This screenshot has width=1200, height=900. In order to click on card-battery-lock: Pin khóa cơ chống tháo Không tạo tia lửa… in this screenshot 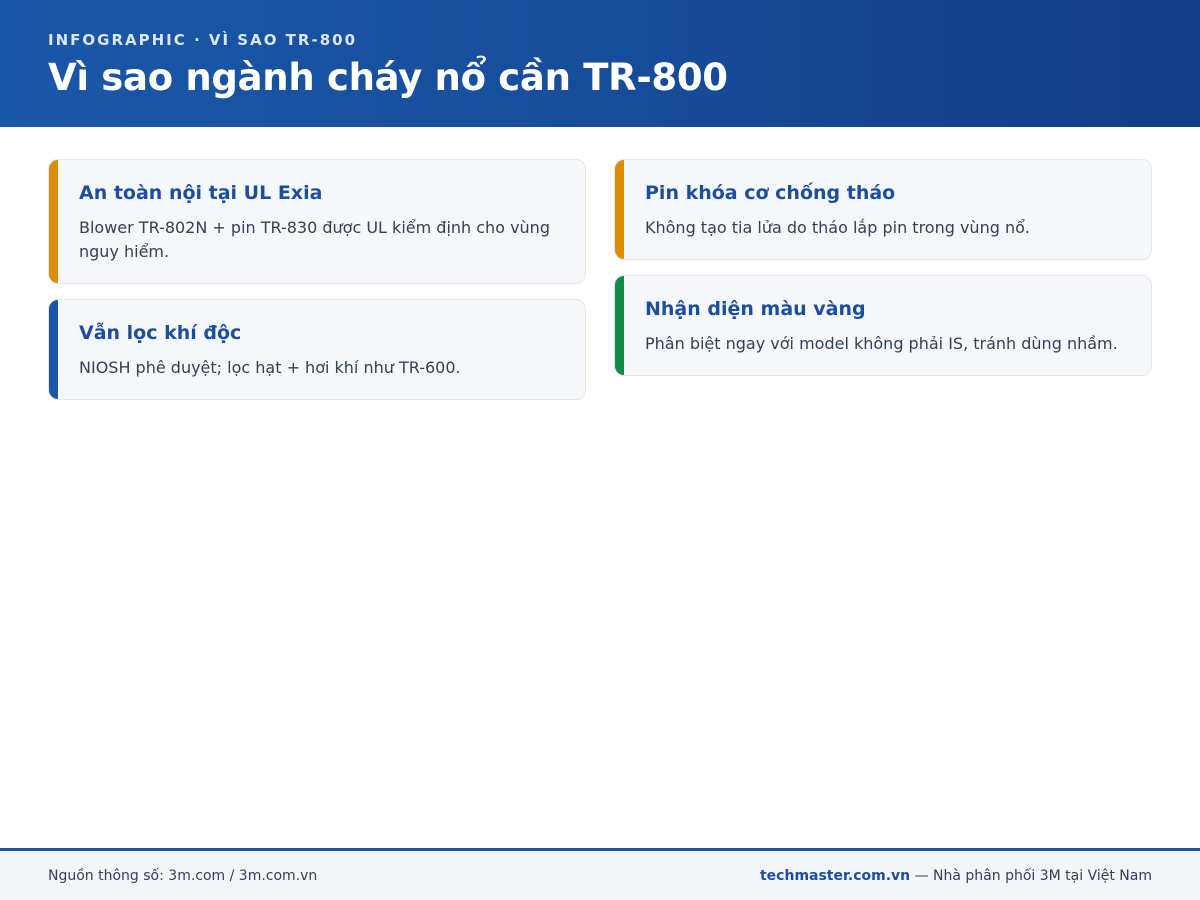, I will do `click(883, 209)`.